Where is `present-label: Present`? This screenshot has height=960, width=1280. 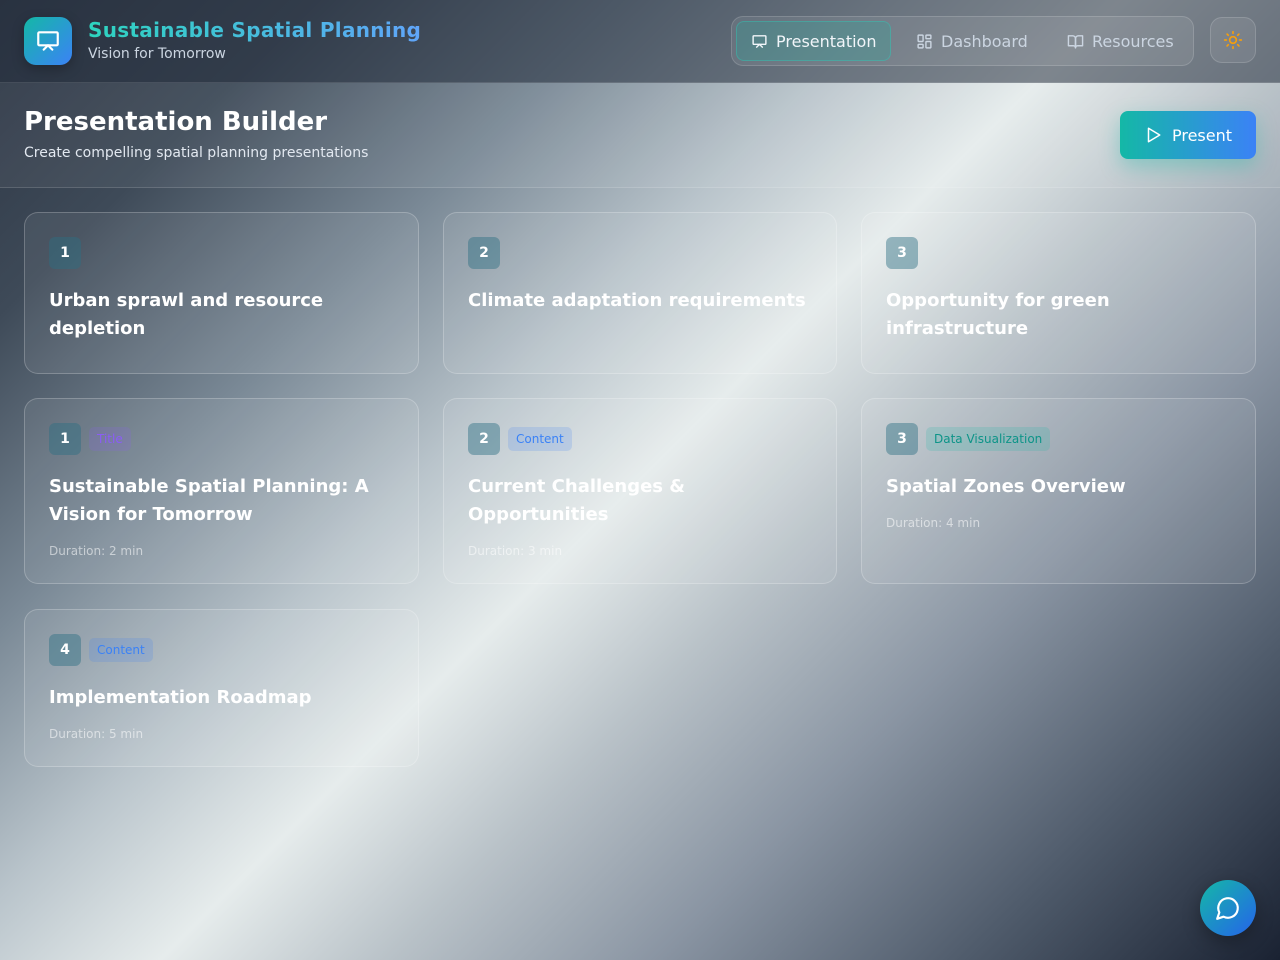
present-label: Present is located at coordinates (1202, 135).